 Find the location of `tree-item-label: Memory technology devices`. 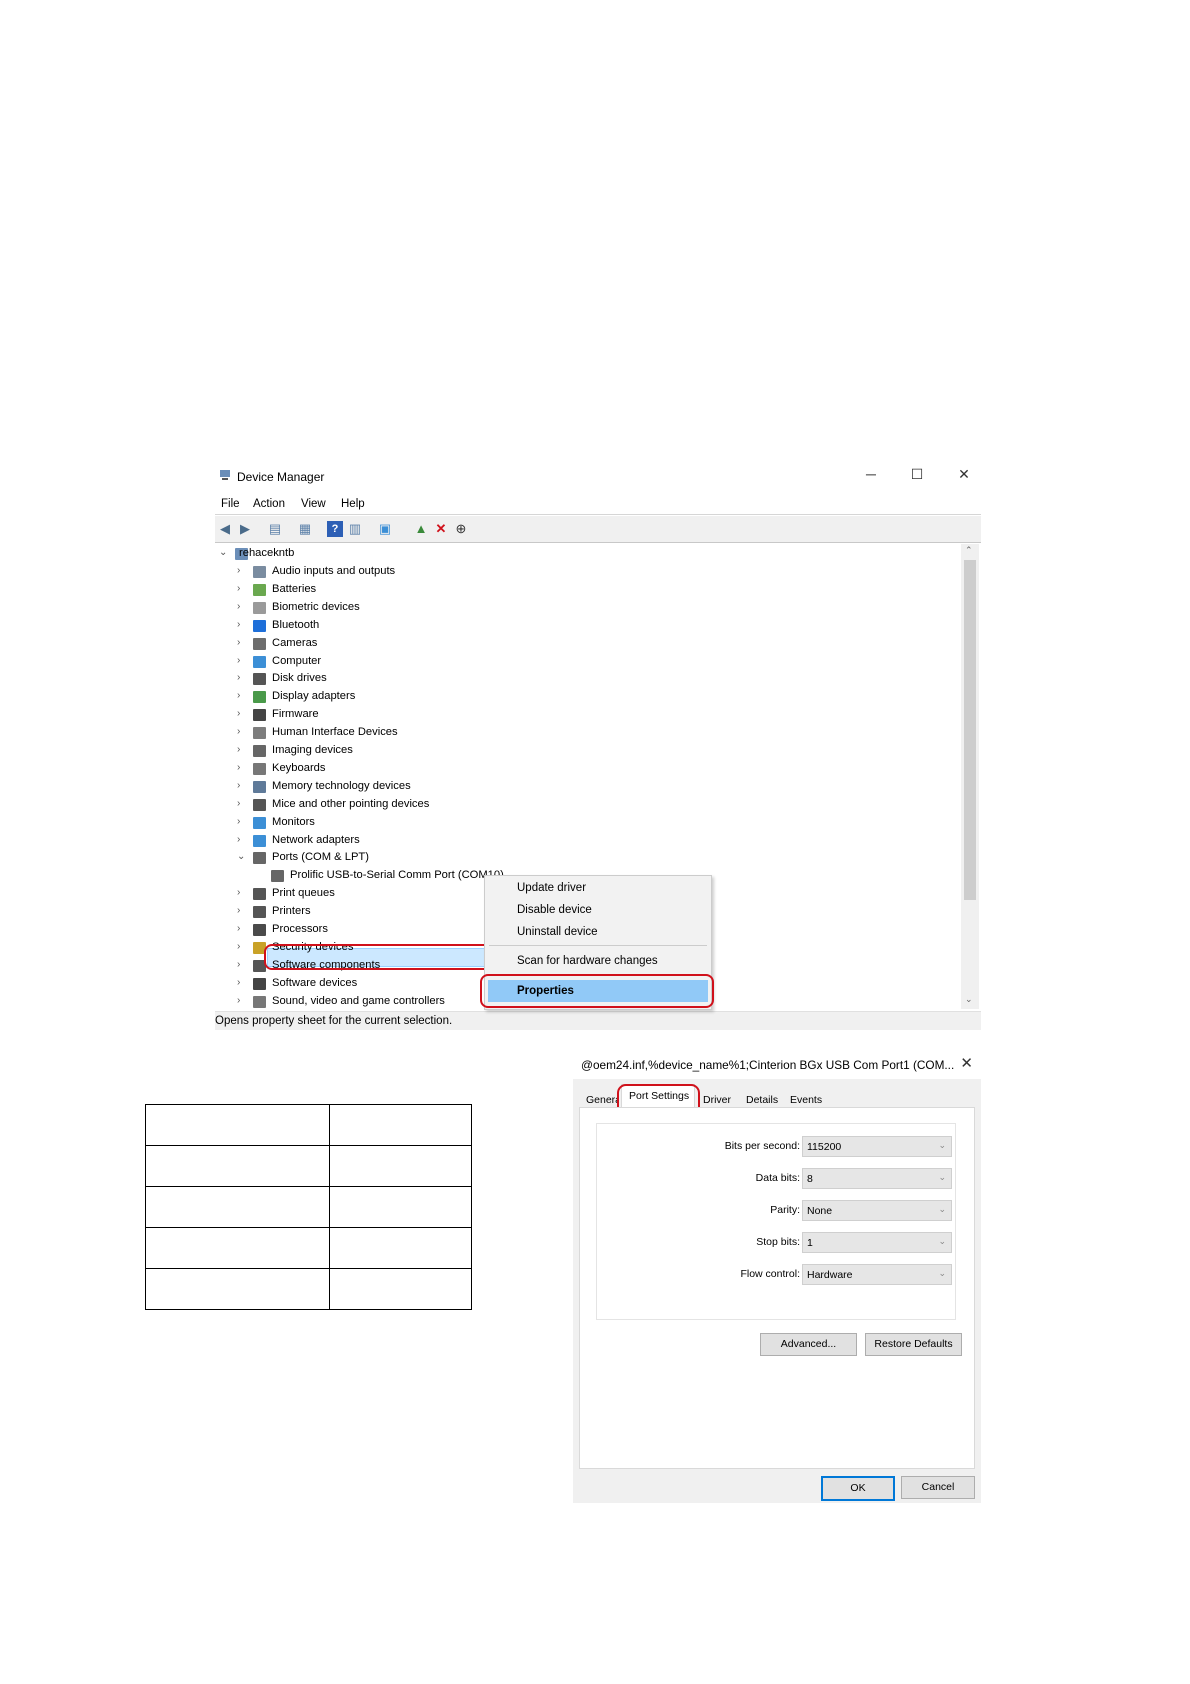

tree-item-label: Memory technology devices is located at coordinates (341, 785).